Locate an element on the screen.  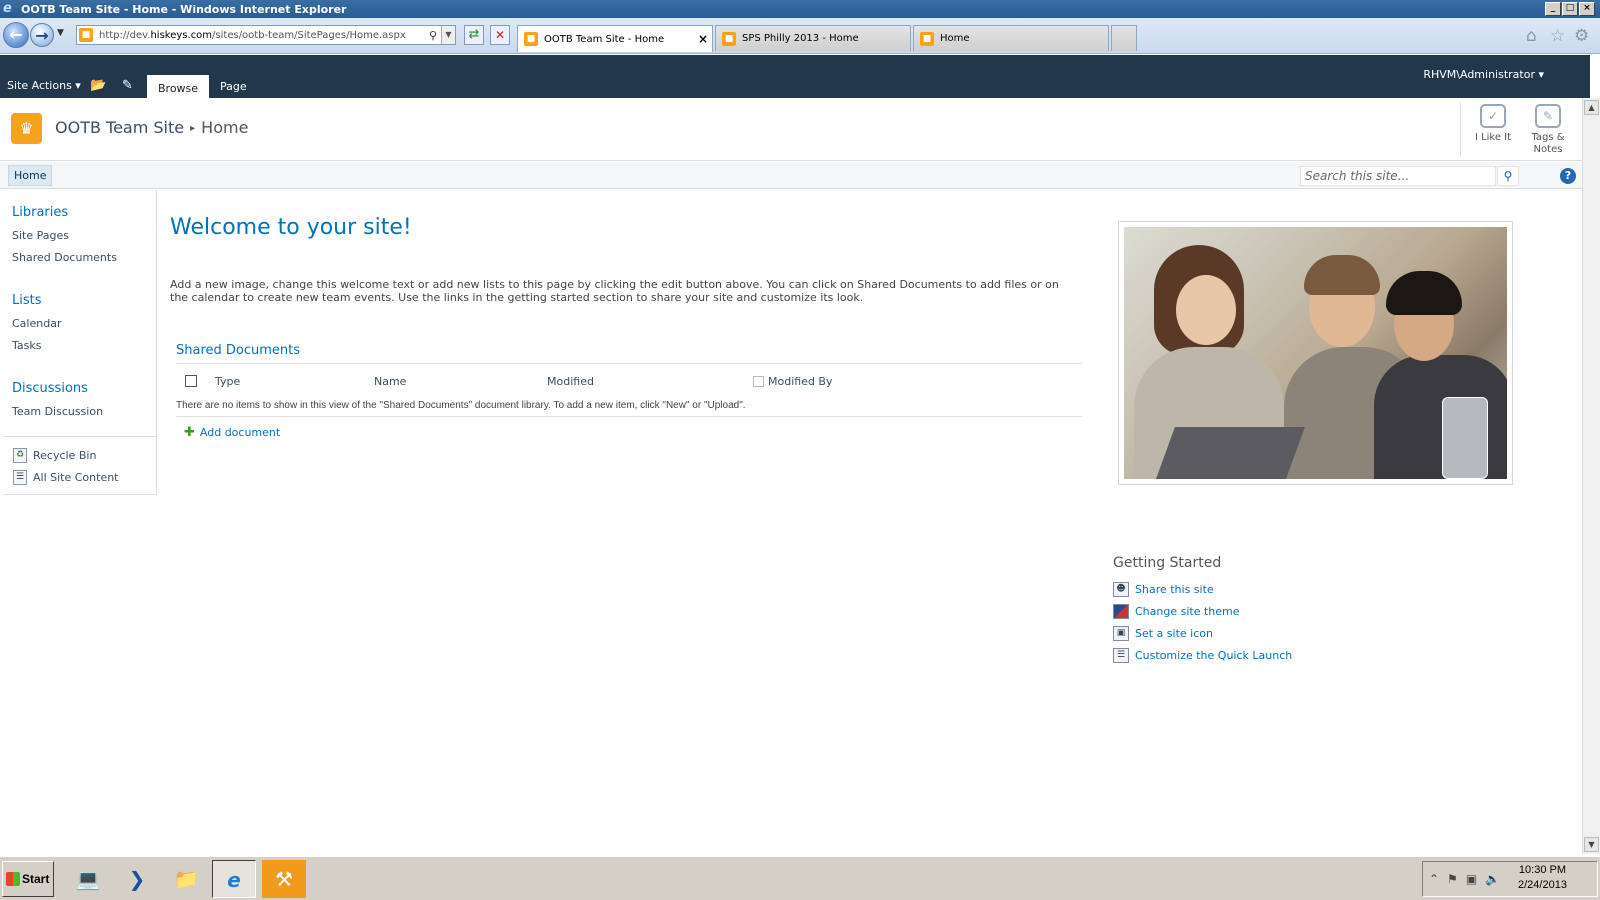
forward-button: → is located at coordinates (42, 35).